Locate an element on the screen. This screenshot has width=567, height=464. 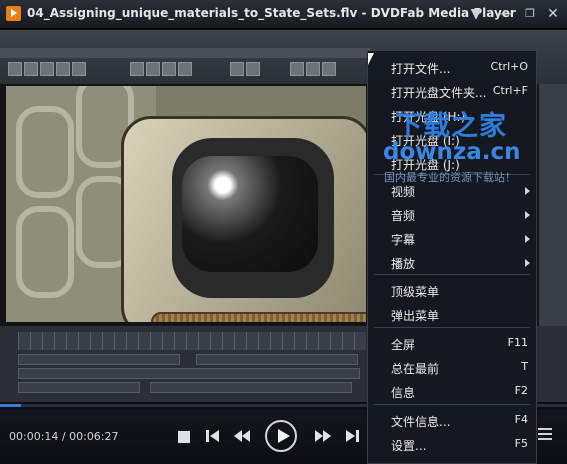
menu-item: 文件信息... F4 is located at coordinates (452, 421).